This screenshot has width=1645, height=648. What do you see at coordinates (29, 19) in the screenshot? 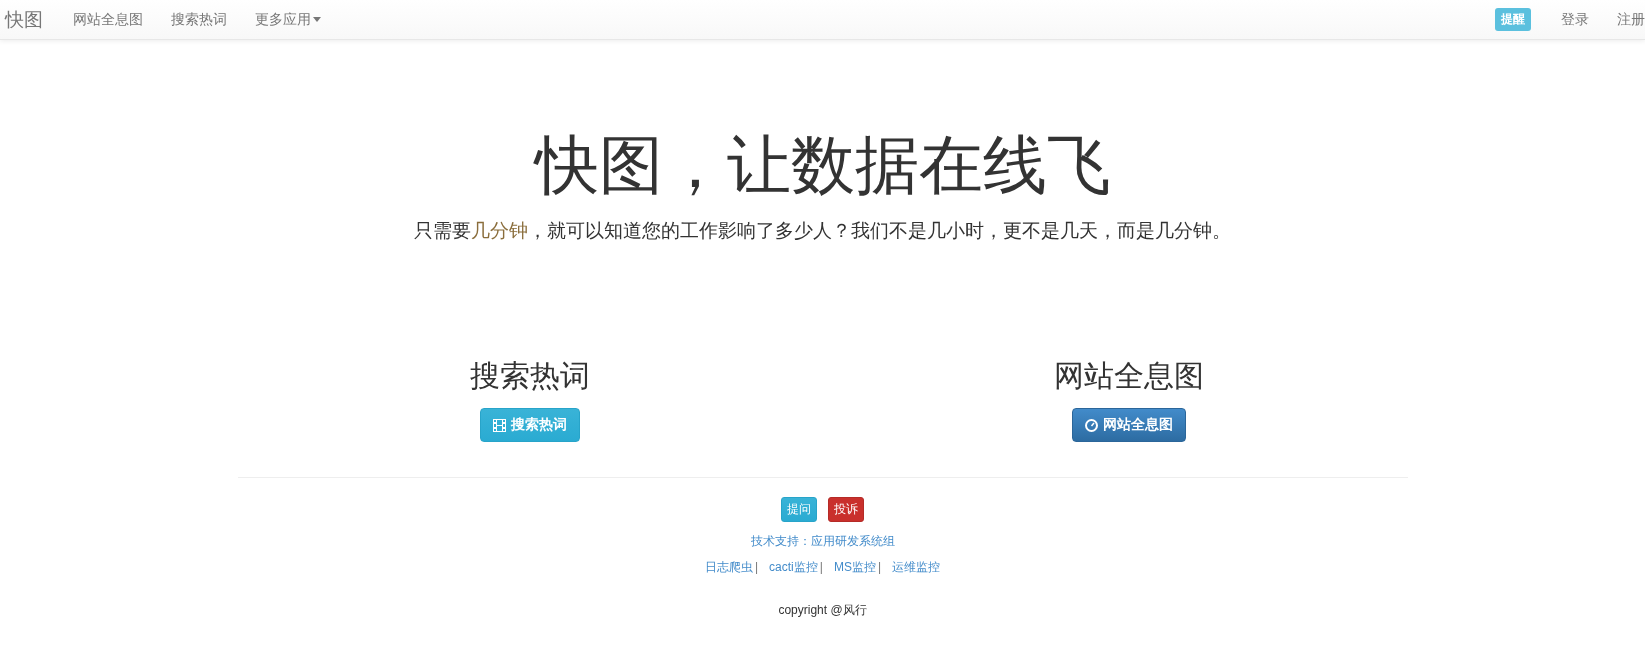
I see `brand-logo: 快图` at bounding box center [29, 19].